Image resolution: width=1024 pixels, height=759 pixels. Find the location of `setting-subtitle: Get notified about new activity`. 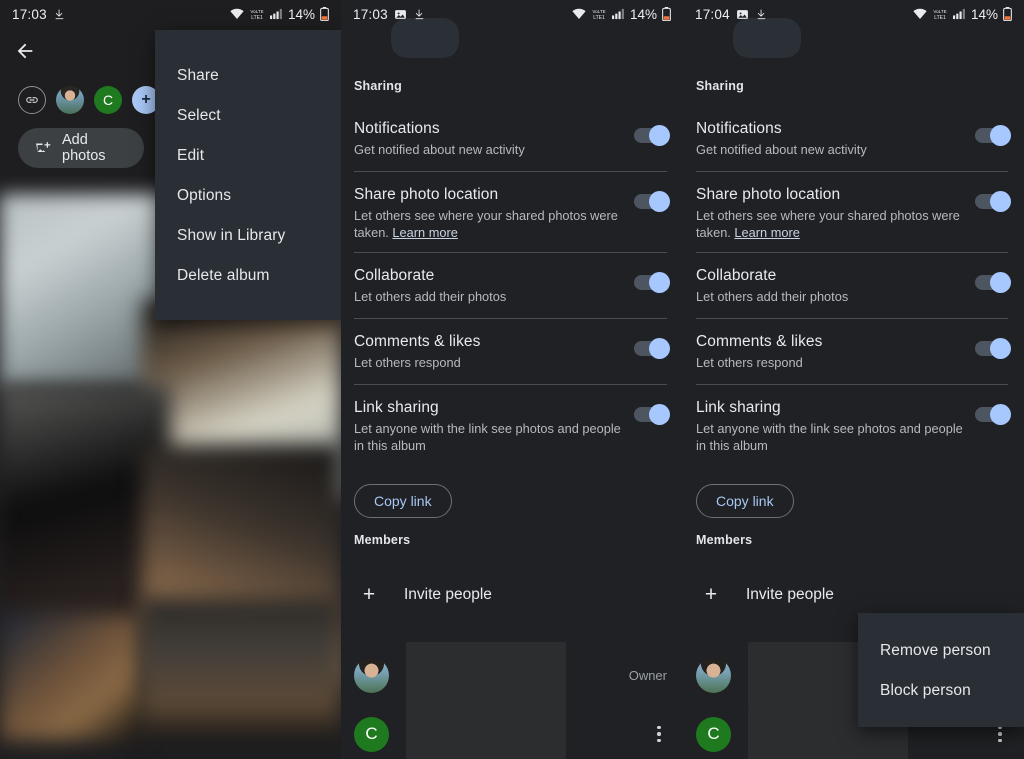

setting-subtitle: Get notified about new activity is located at coordinates (781, 149).